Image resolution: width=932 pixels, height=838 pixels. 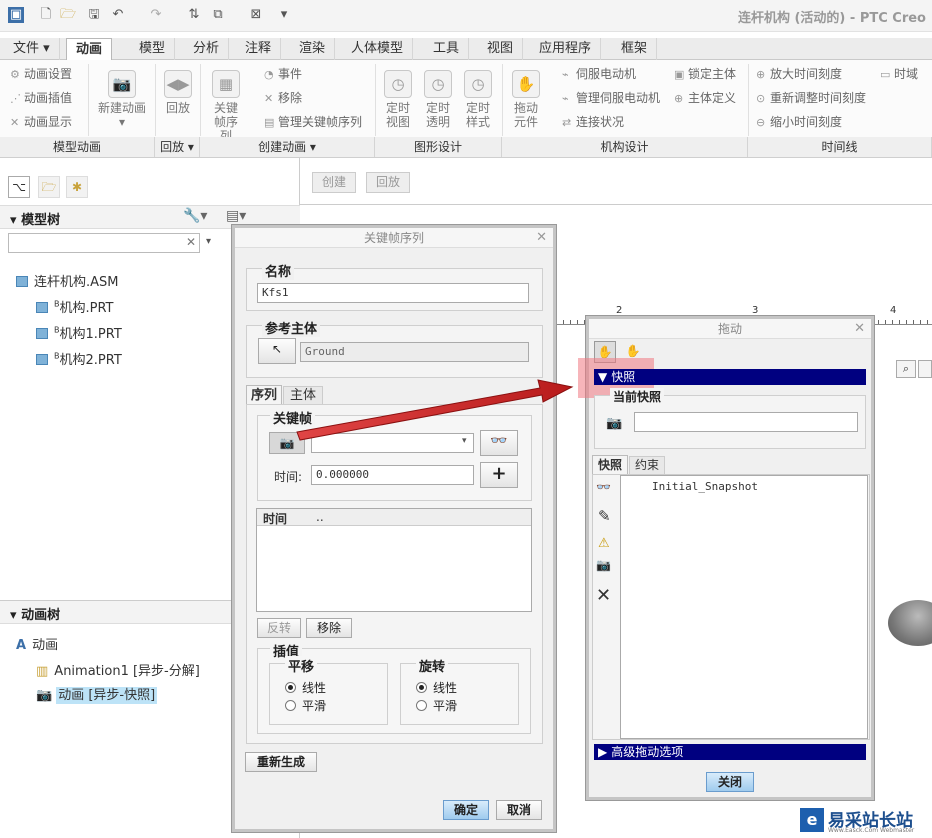 I want to click on watermark: e 易采站长站 Www.Easck.Com Webmaster, so click(x=865, y=821).